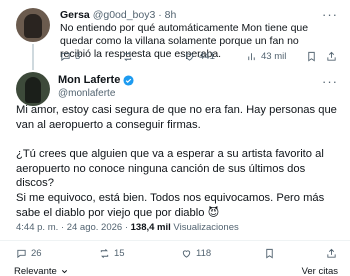  Describe the element at coordinates (150, 227) in the screenshot. I see `views-count: 138,4 mil` at that location.